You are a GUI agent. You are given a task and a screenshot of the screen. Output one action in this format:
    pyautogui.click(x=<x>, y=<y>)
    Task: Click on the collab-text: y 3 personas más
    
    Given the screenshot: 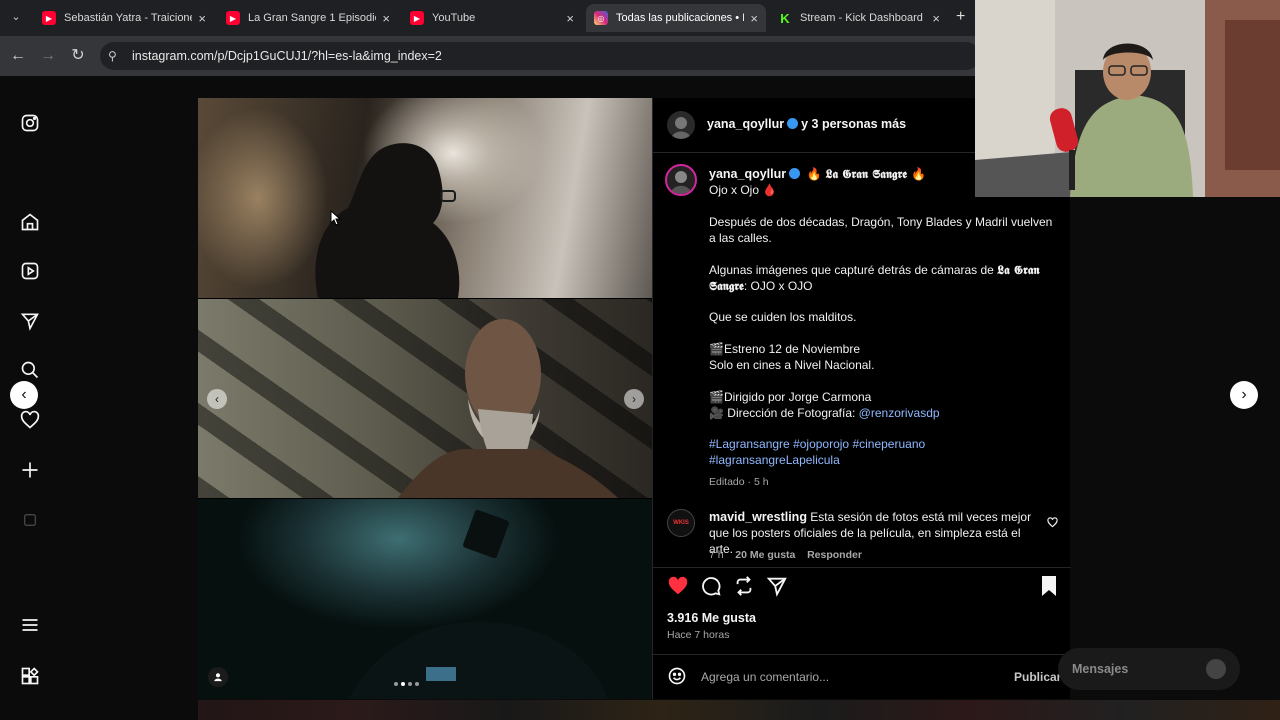 What is the action you would take?
    pyautogui.click(x=853, y=124)
    